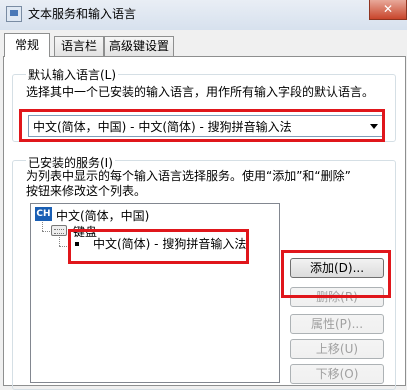 This screenshot has width=407, height=390. Describe the element at coordinates (158, 246) in the screenshot. I see `highlight-box-service` at that location.